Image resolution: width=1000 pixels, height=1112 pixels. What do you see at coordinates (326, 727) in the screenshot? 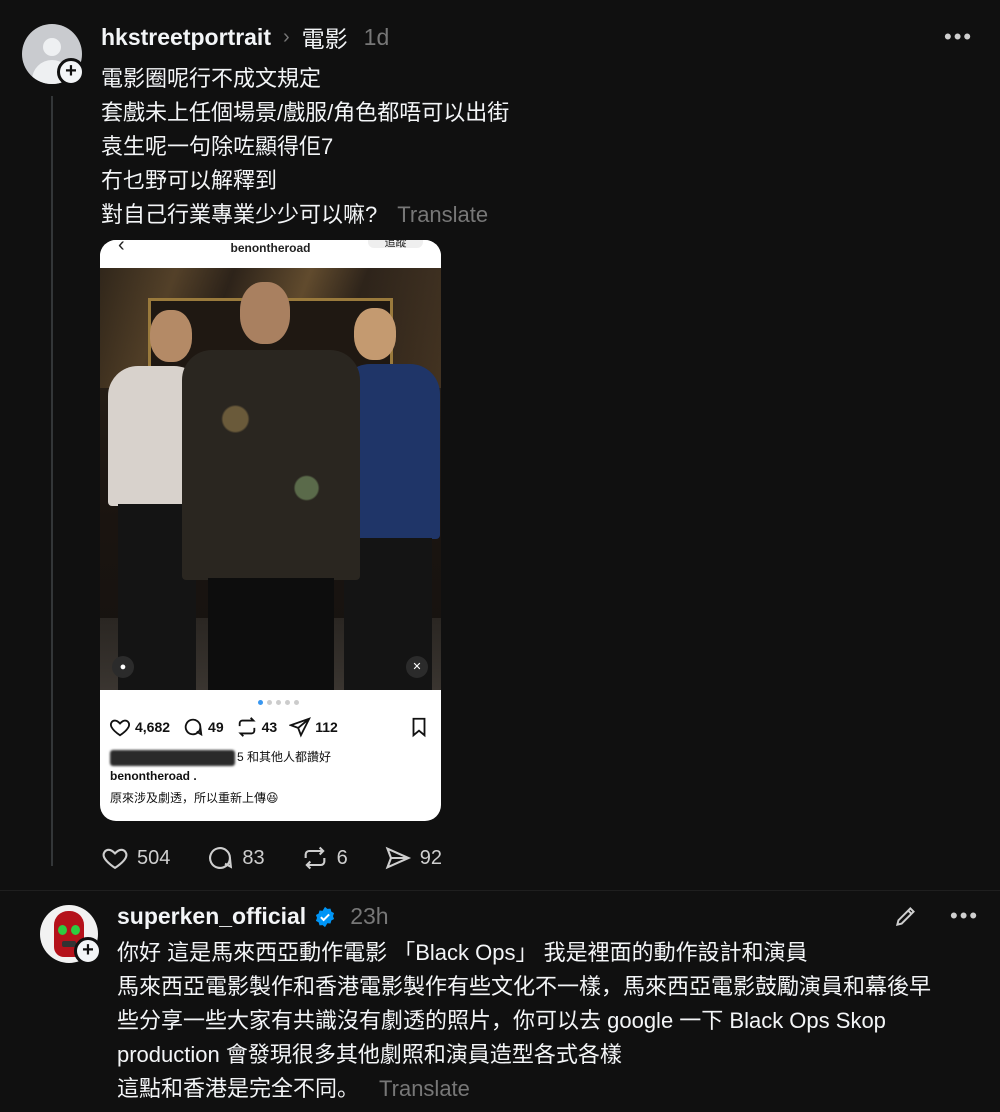
I see `ig-share-count: 112` at bounding box center [326, 727].